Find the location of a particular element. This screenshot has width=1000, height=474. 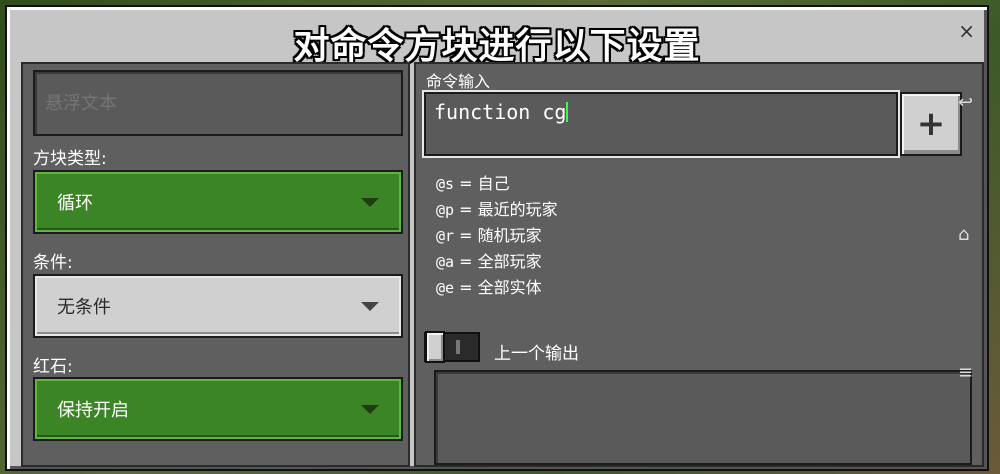

add-command-button: + is located at coordinates (931, 124).